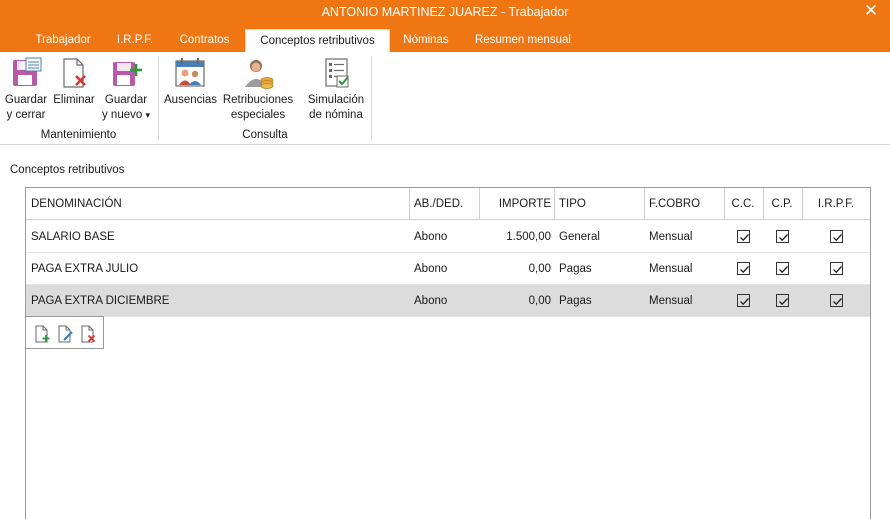 Image resolution: width=890 pixels, height=519 pixels. Describe the element at coordinates (782, 204) in the screenshot. I see `header-cp: C.P.` at that location.